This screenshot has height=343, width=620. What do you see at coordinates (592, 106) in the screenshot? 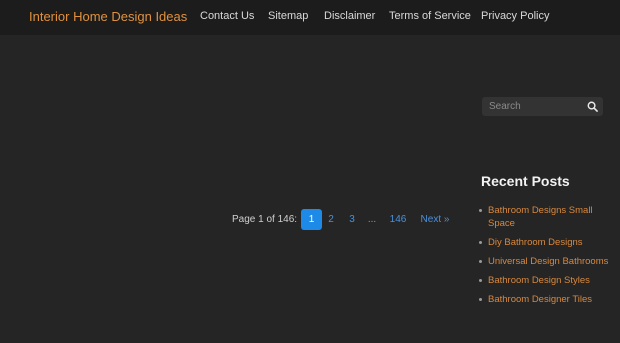
I see `search-icon` at bounding box center [592, 106].